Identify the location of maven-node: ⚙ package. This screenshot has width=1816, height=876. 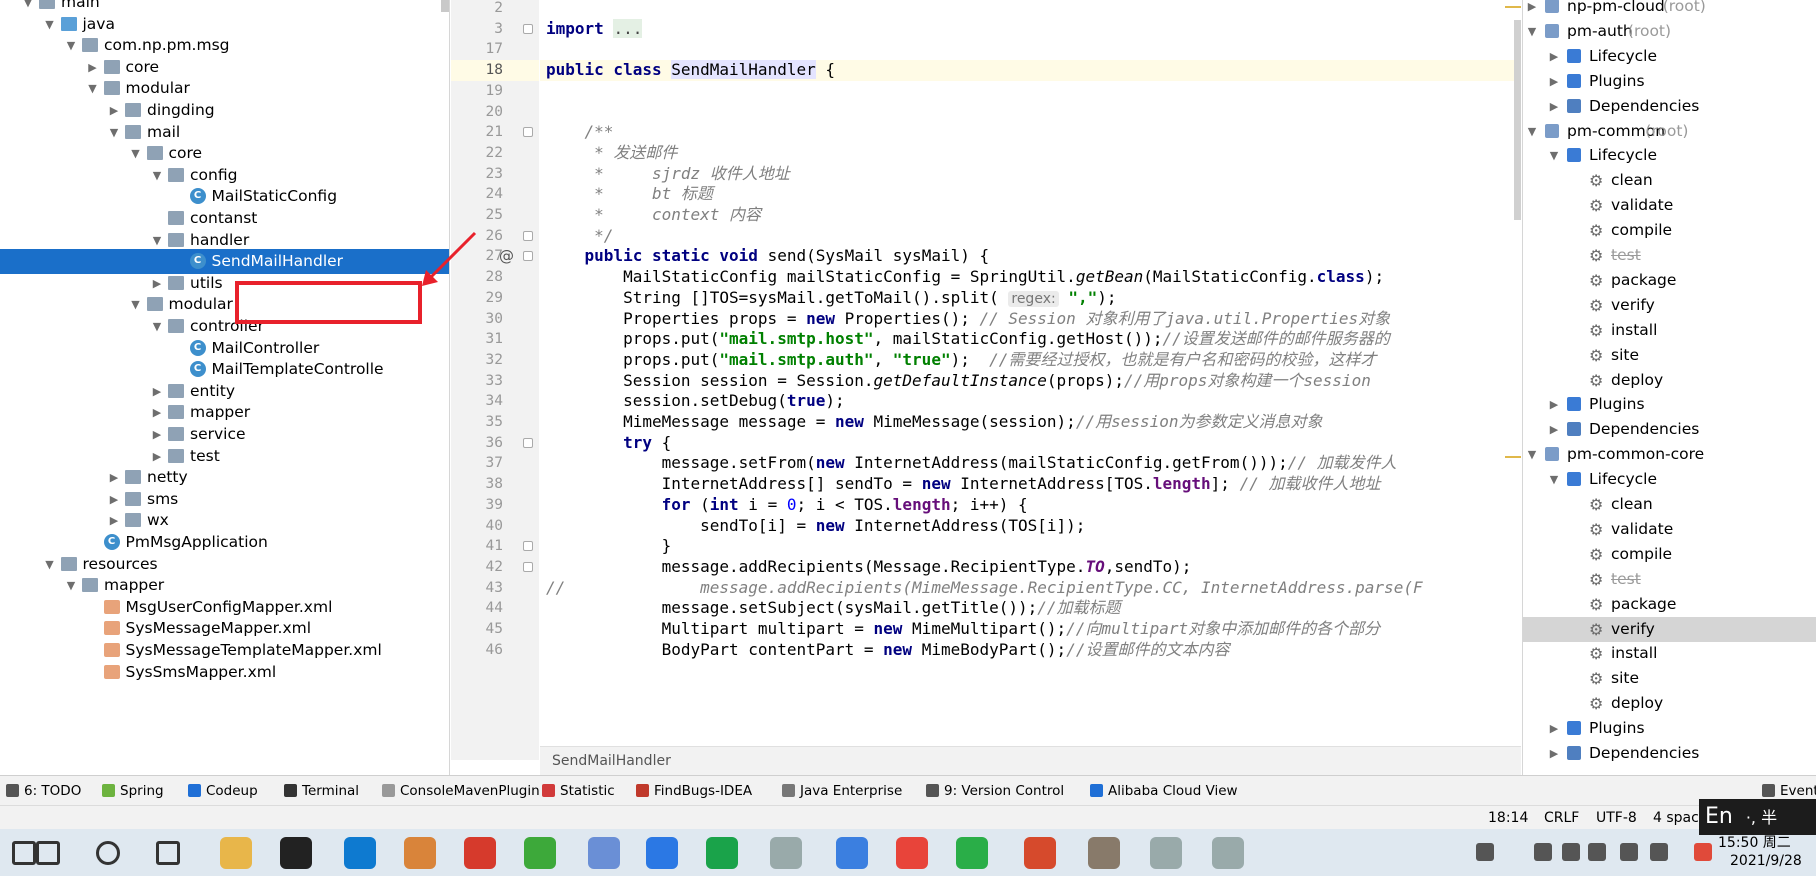
(1669, 280).